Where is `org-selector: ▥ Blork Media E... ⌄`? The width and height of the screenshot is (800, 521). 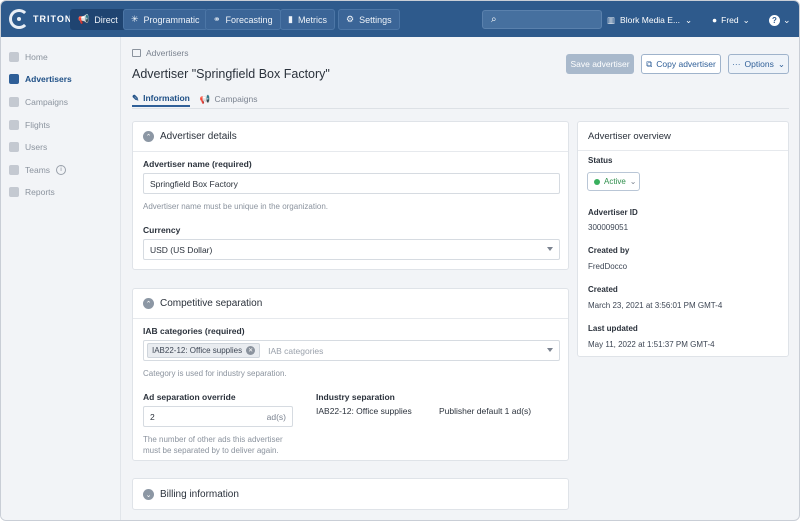
org-selector: ▥ Blork Media E... ⌄ is located at coordinates (649, 20).